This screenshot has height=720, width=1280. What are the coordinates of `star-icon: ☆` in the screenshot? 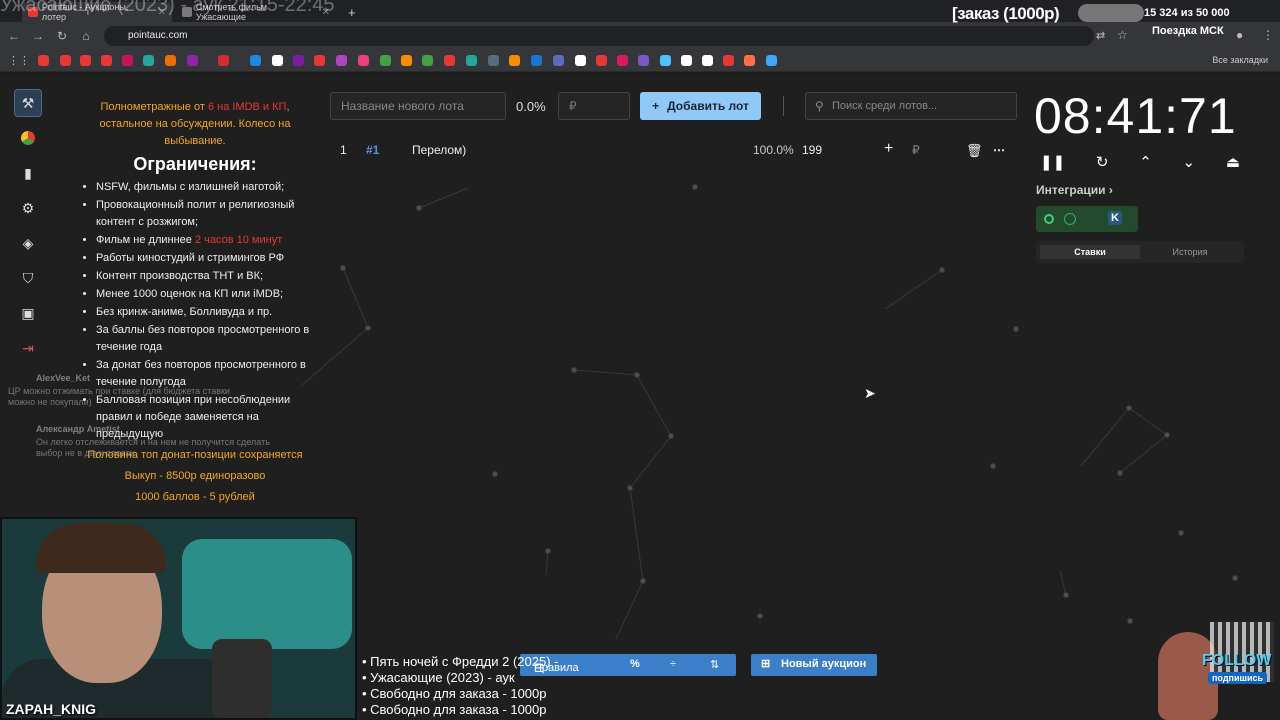 It's located at (1122, 35).